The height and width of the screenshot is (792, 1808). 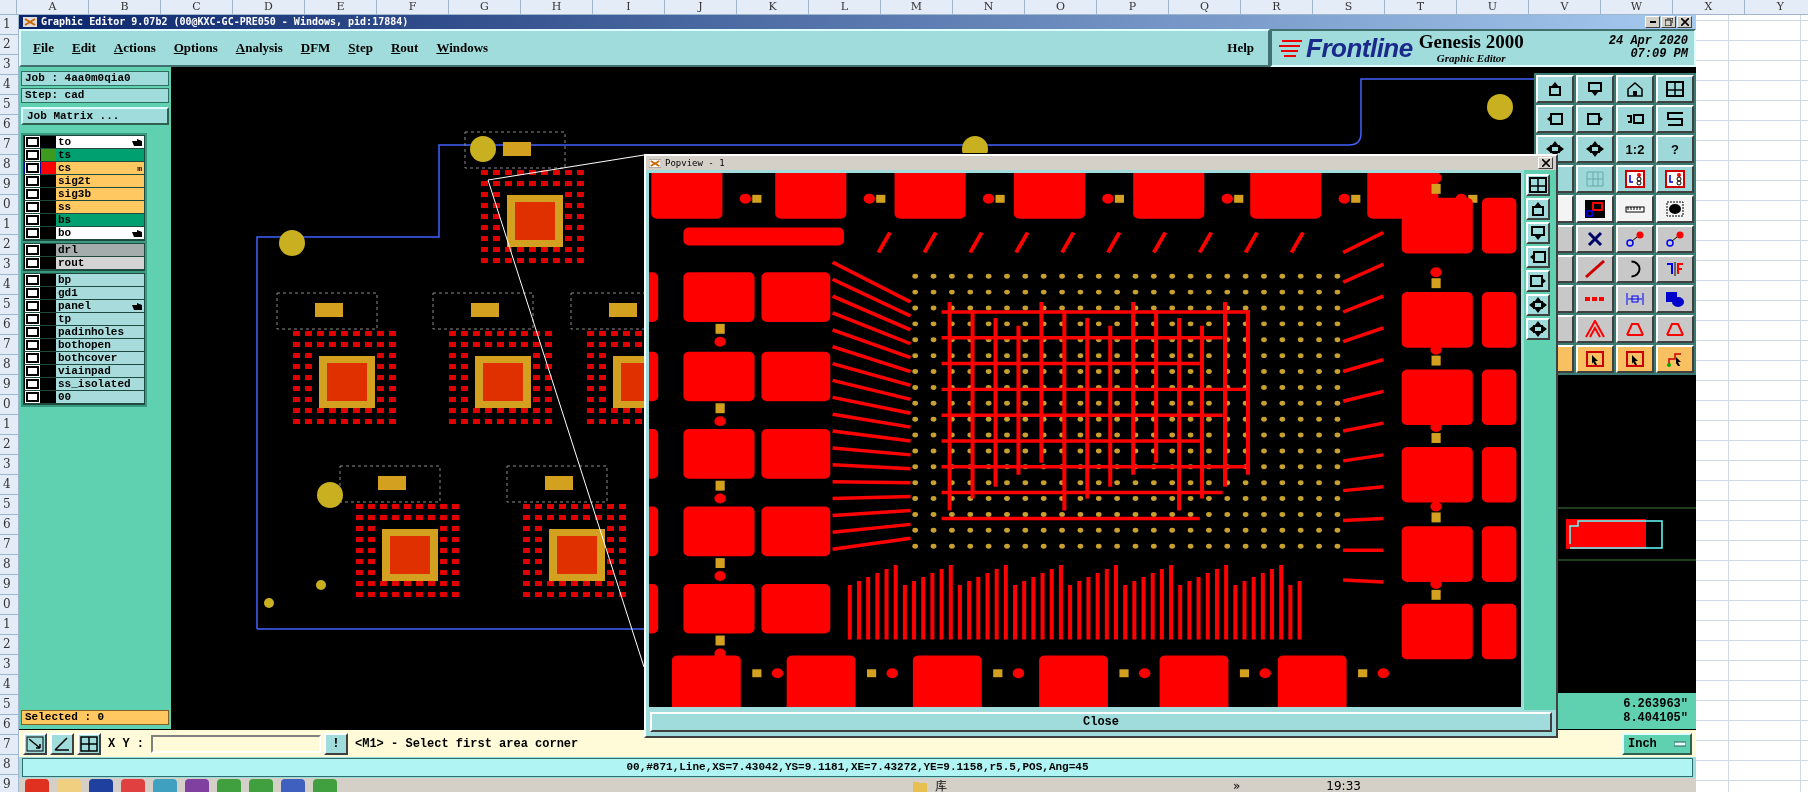 I want to click on units-dropdown: Inch, so click(x=1657, y=743).